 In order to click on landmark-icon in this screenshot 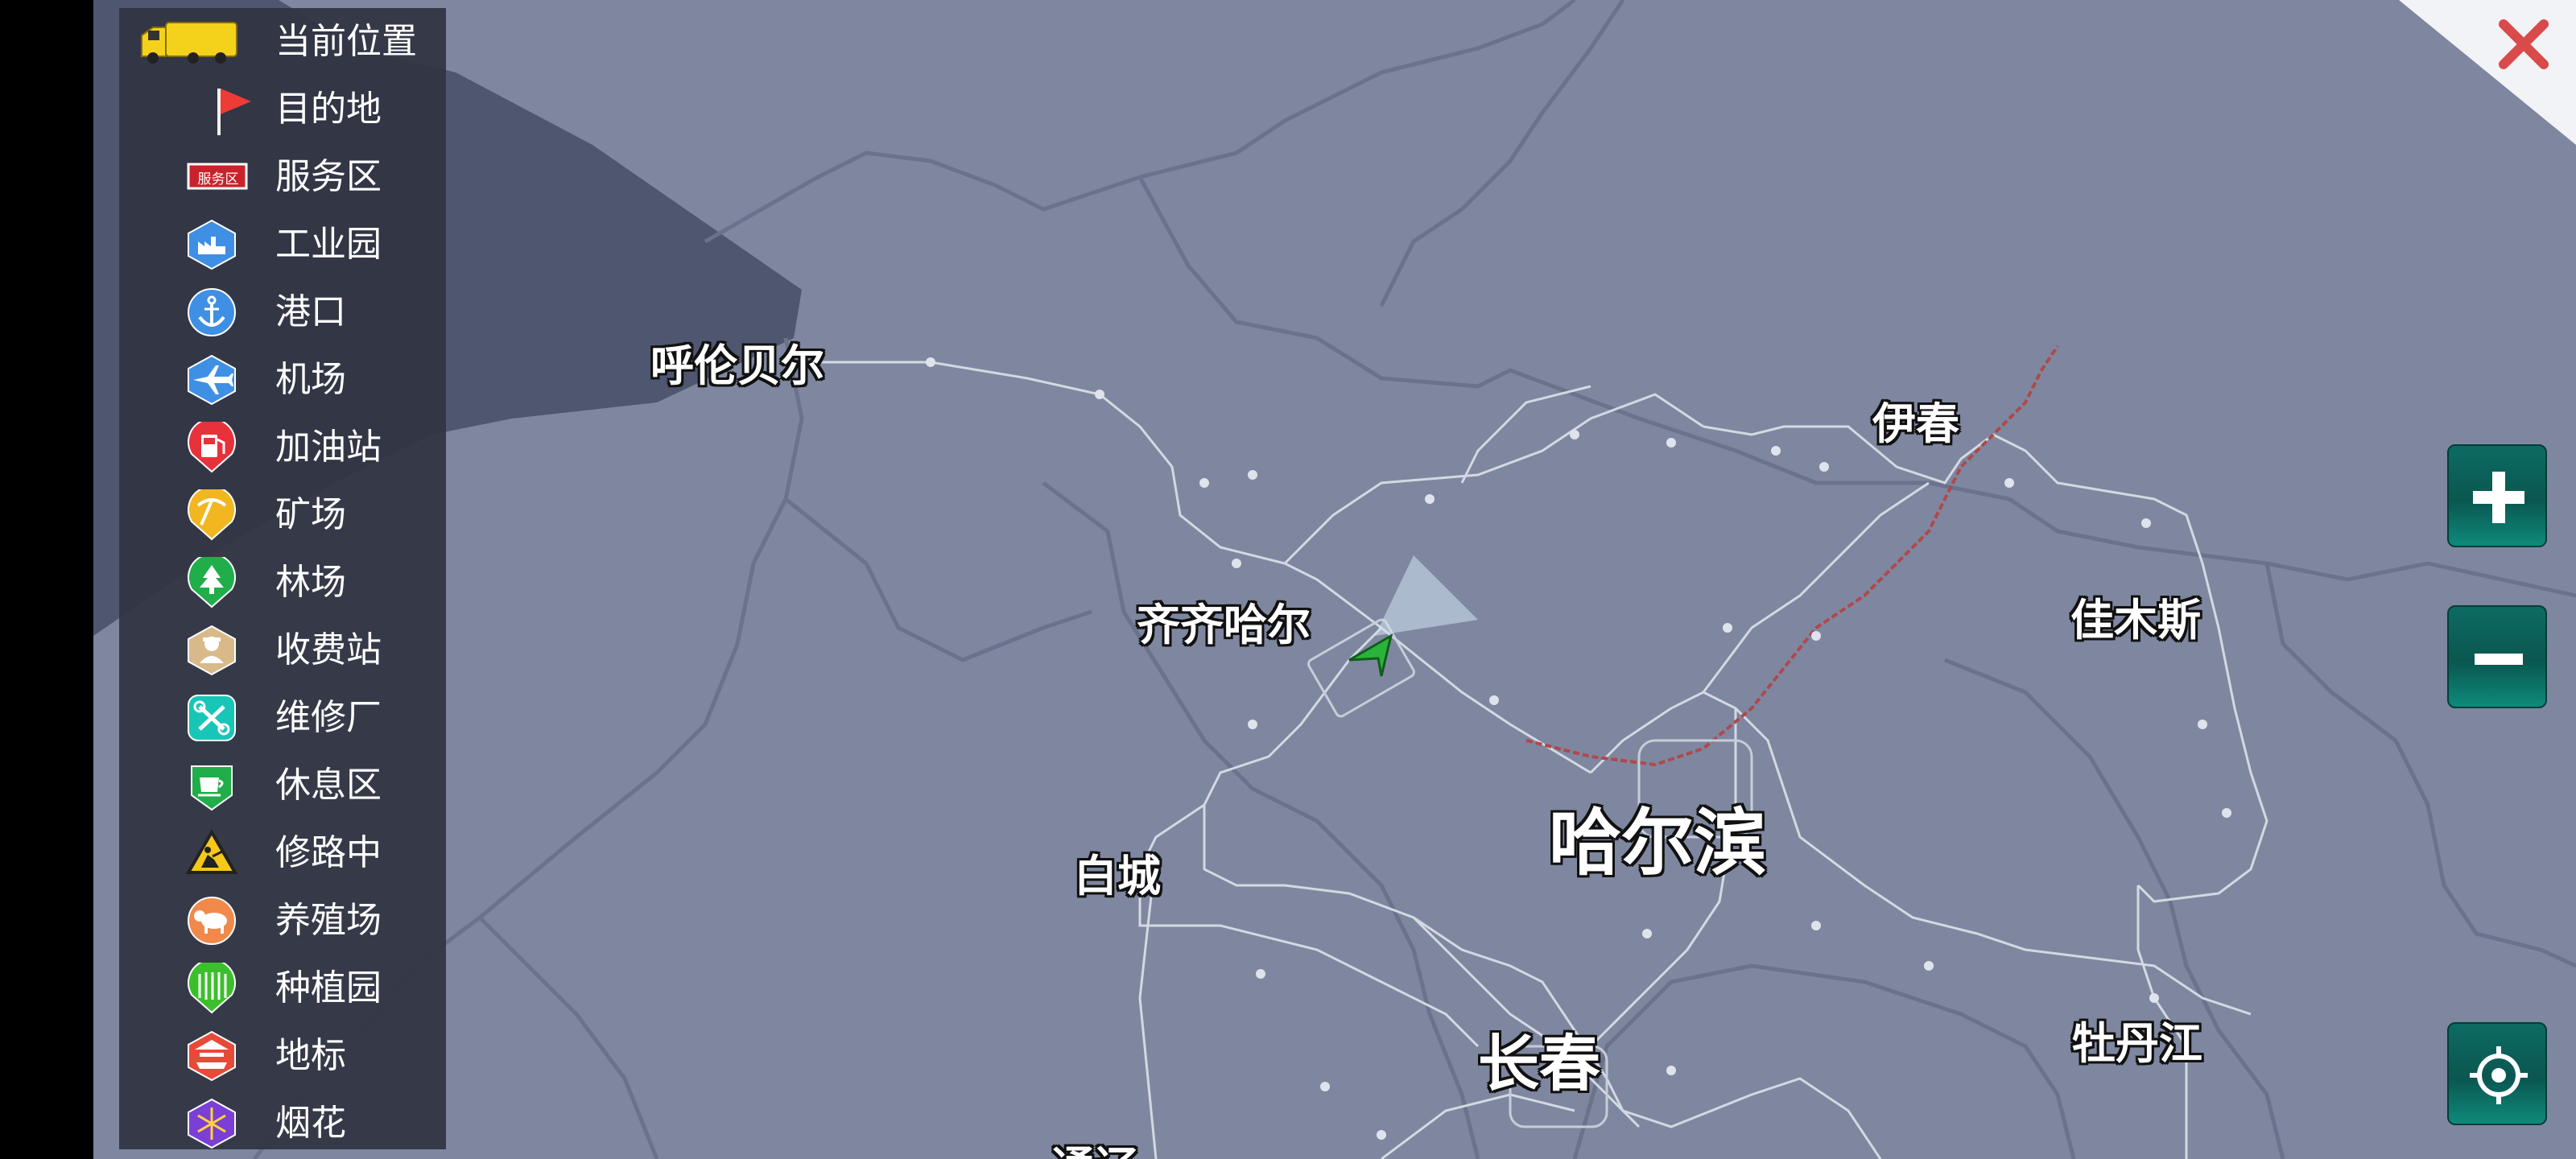, I will do `click(212, 1056)`.